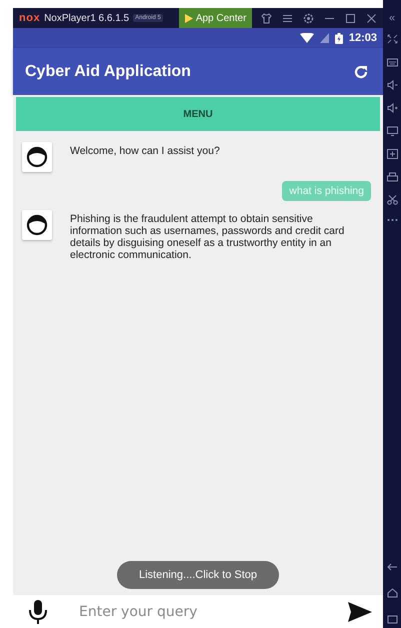 The image size is (401, 628). Describe the element at coordinates (198, 575) in the screenshot. I see `toast-message: Listening....Click to Stop` at that location.